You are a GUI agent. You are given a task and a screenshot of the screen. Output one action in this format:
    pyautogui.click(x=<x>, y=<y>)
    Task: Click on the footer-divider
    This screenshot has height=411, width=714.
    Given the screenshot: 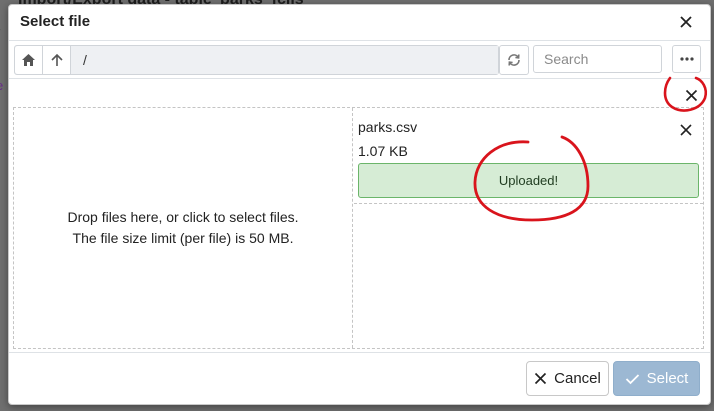 What is the action you would take?
    pyautogui.click(x=359, y=352)
    